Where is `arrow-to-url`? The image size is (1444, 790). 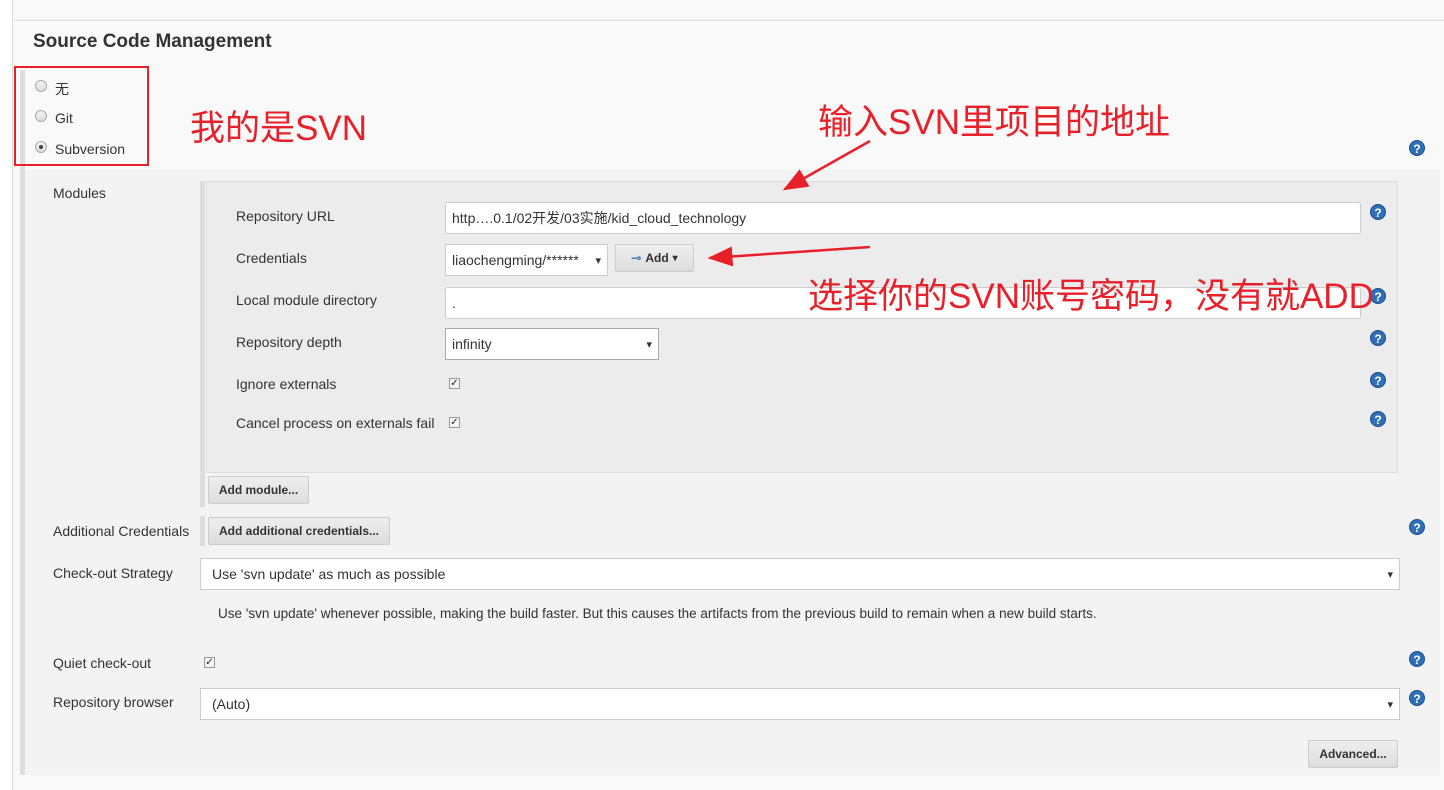
arrow-to-url is located at coordinates (826, 165).